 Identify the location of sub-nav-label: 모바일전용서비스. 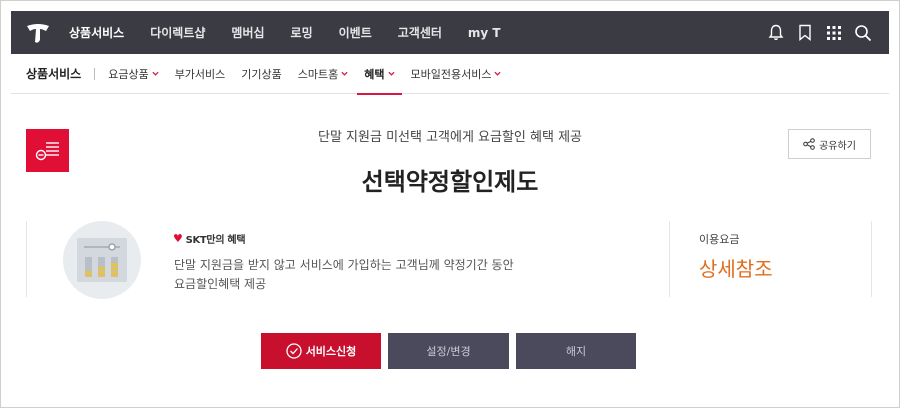
(451, 74).